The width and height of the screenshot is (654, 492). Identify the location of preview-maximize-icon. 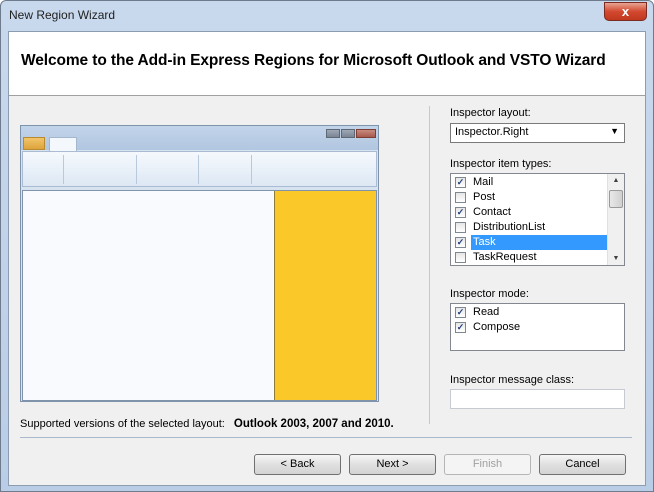
(348, 133).